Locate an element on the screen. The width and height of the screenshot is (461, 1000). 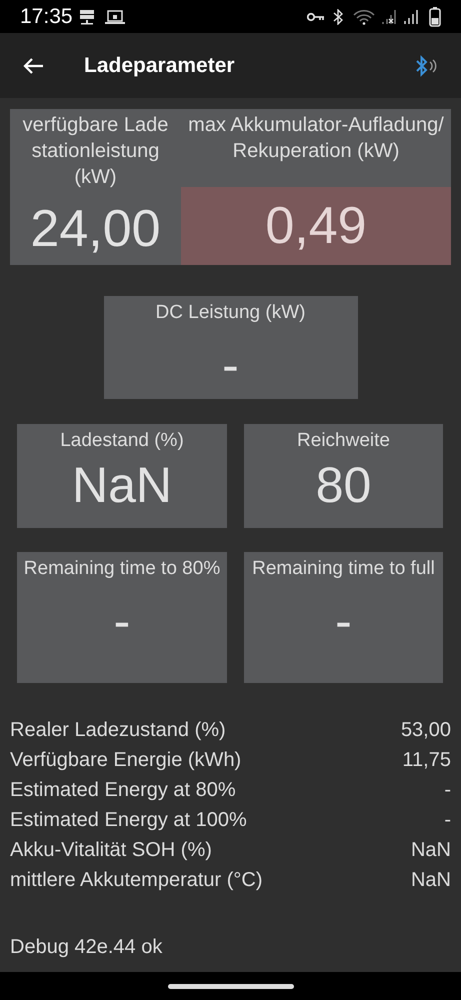
tile-value: NaN is located at coordinates (122, 485).